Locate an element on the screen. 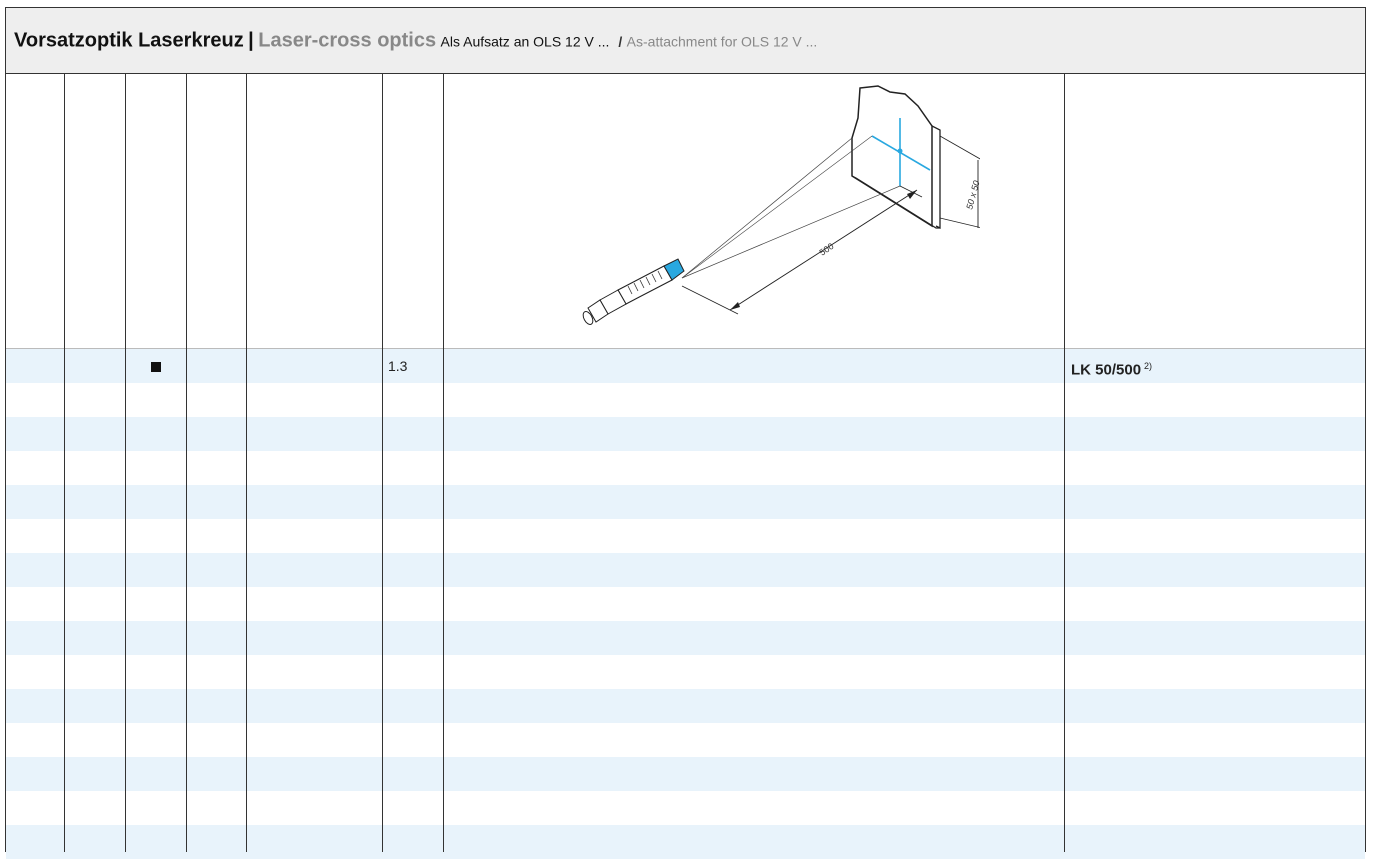 The height and width of the screenshot is (859, 1373). footnote-ref: 2) is located at coordinates (1148, 366).